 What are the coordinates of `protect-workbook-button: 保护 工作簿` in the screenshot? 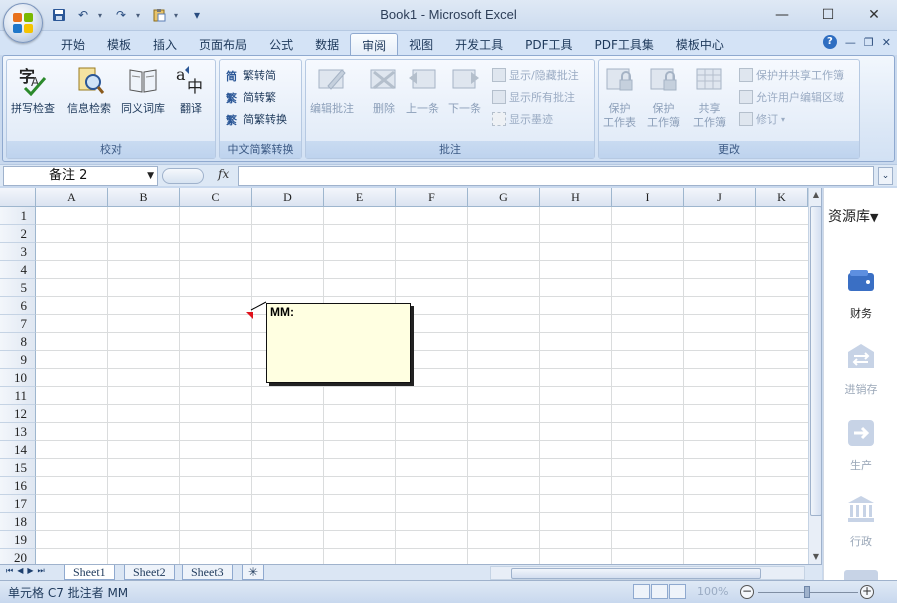 It's located at (663, 97).